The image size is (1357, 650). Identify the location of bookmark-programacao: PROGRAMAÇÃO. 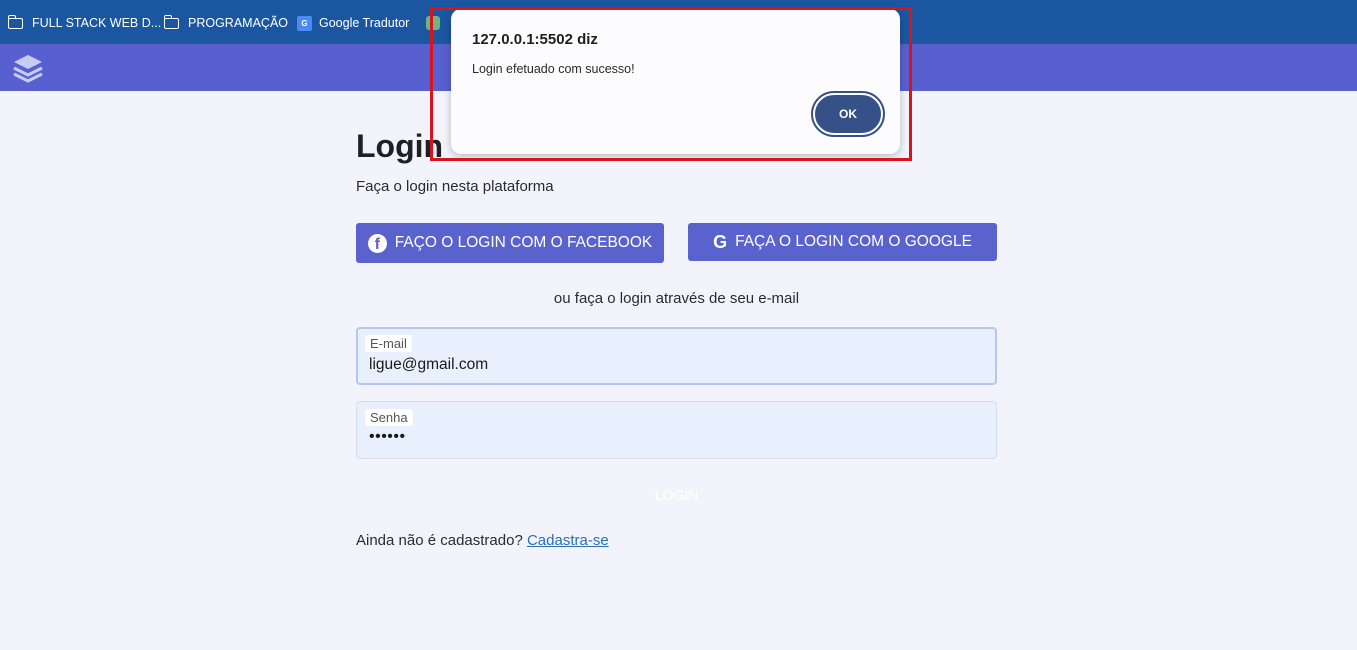
(226, 23).